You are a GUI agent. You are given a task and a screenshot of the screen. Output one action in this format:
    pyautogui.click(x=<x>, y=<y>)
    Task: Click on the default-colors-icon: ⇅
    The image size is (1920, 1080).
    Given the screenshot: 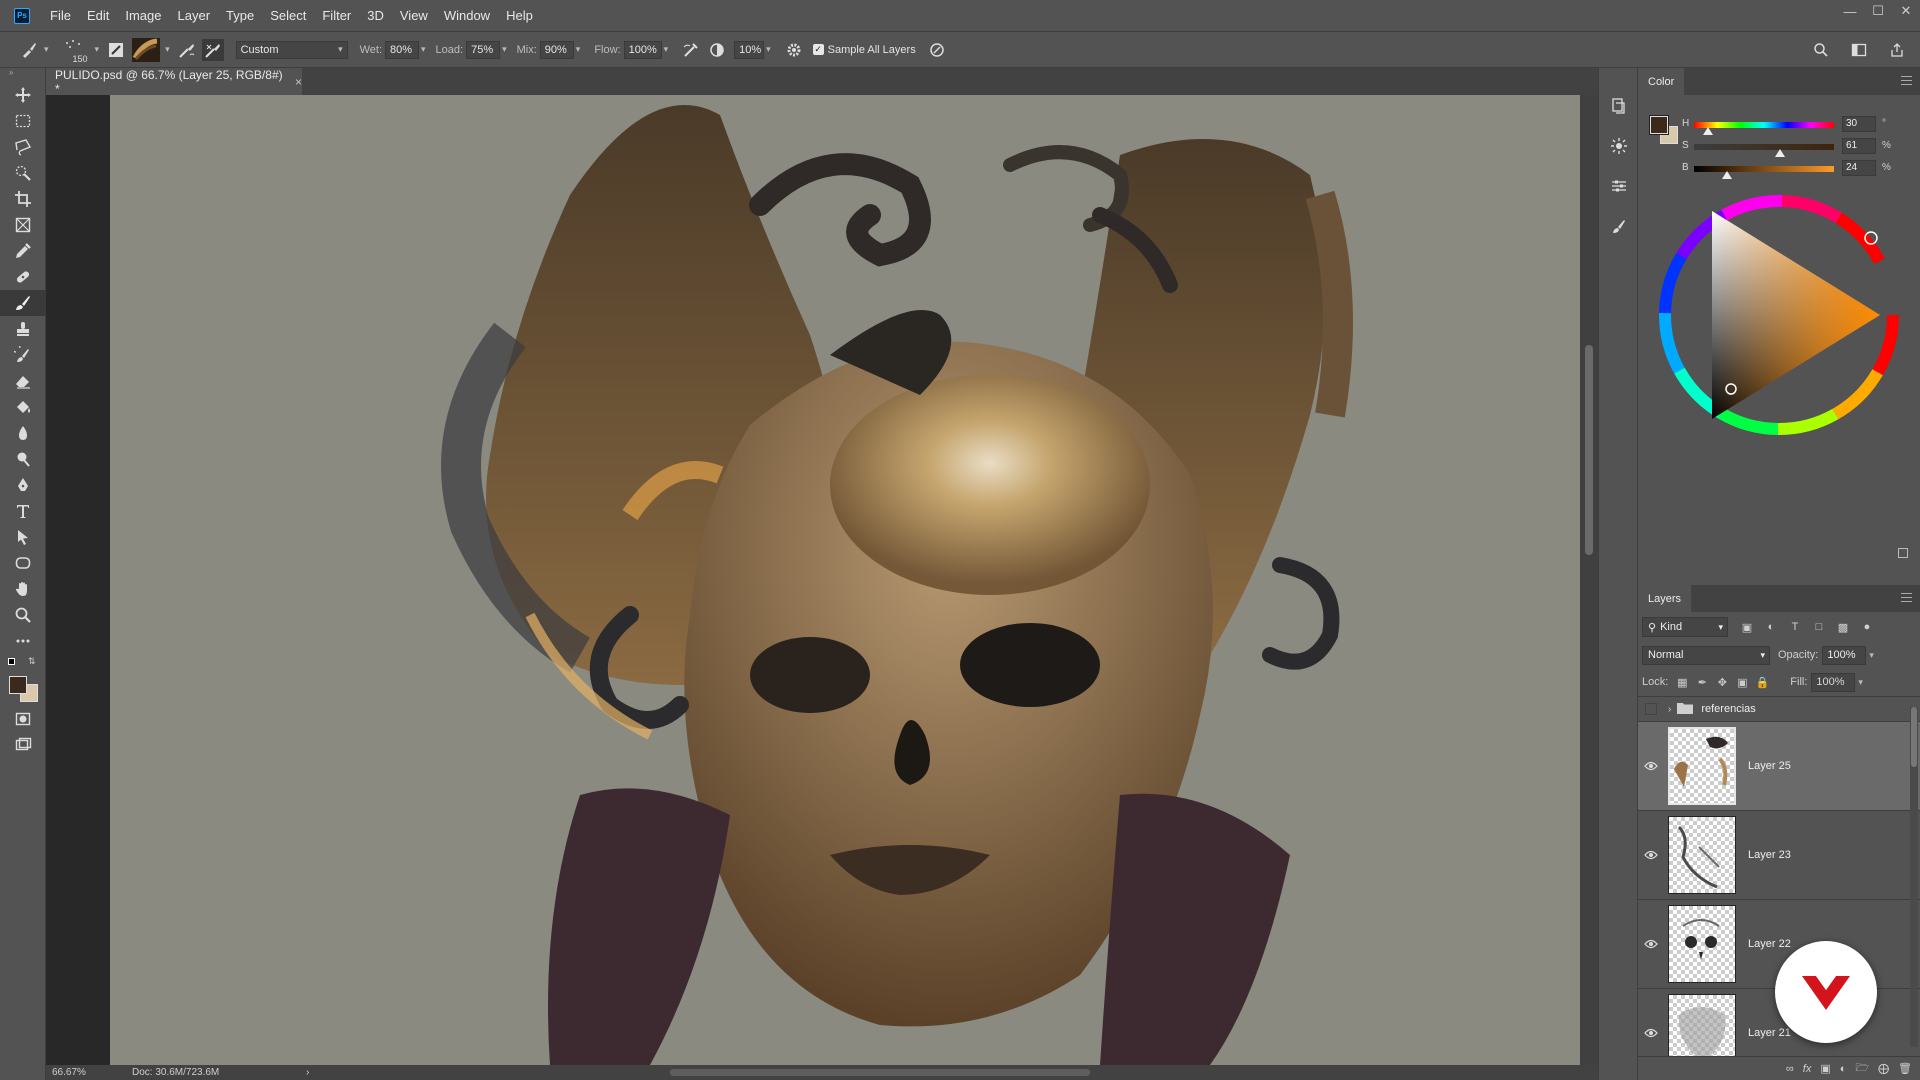 What is the action you would take?
    pyautogui.click(x=22, y=665)
    